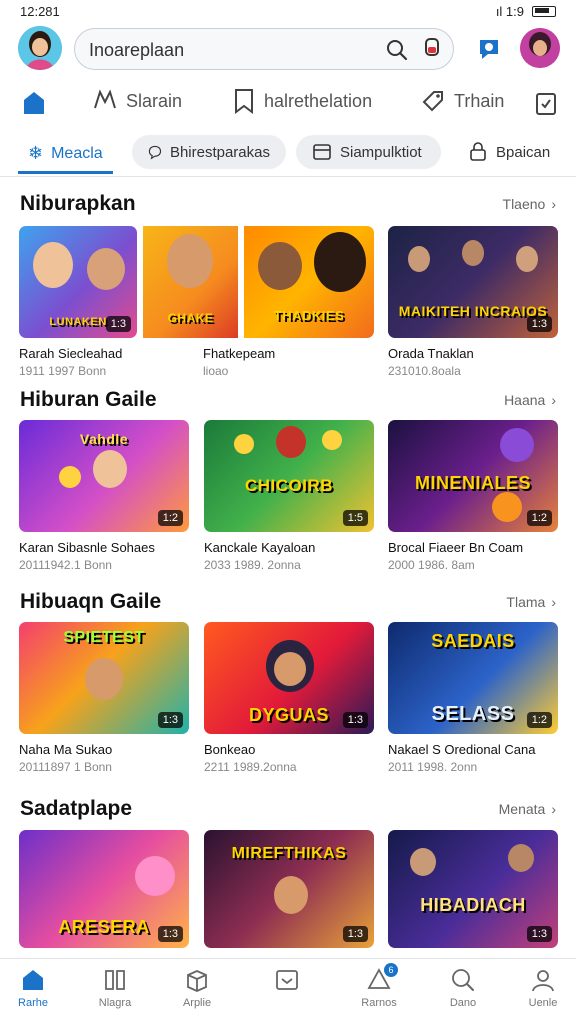 The height and width of the screenshot is (1024, 576). I want to click on user-avatar, so click(40, 48).